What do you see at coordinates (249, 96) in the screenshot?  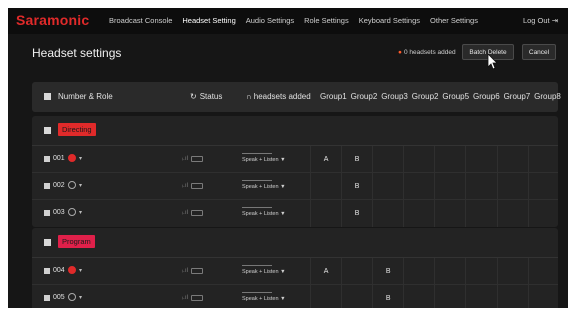 I see `headset-icon: ∩` at bounding box center [249, 96].